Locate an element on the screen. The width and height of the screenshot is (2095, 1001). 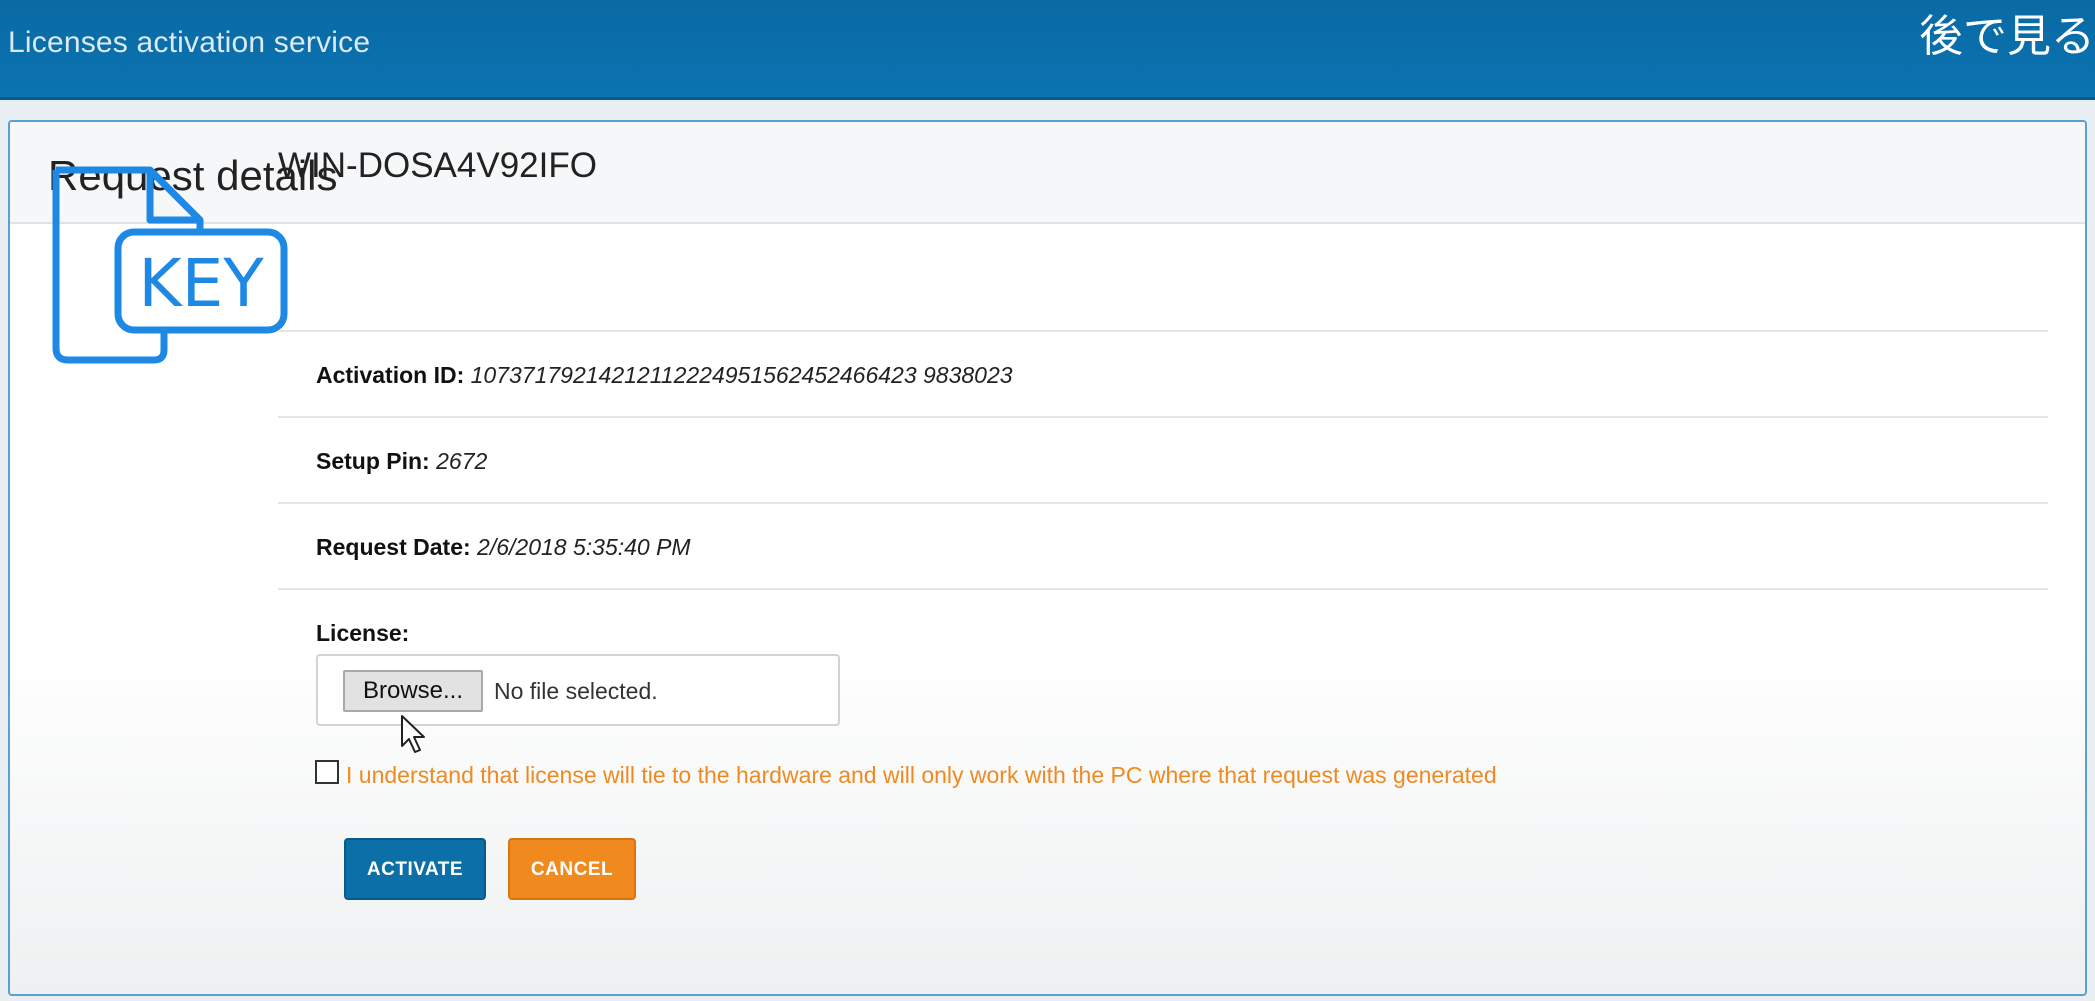
agree-checkbox is located at coordinates (327, 772).